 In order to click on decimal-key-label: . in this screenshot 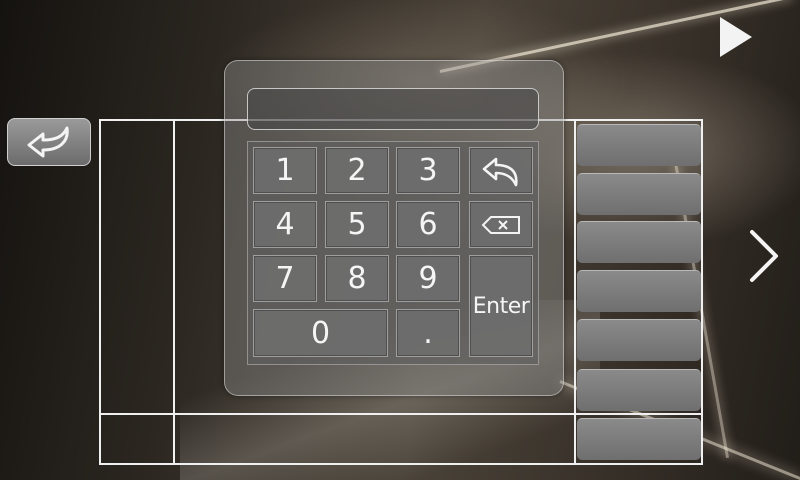, I will do `click(428, 333)`.